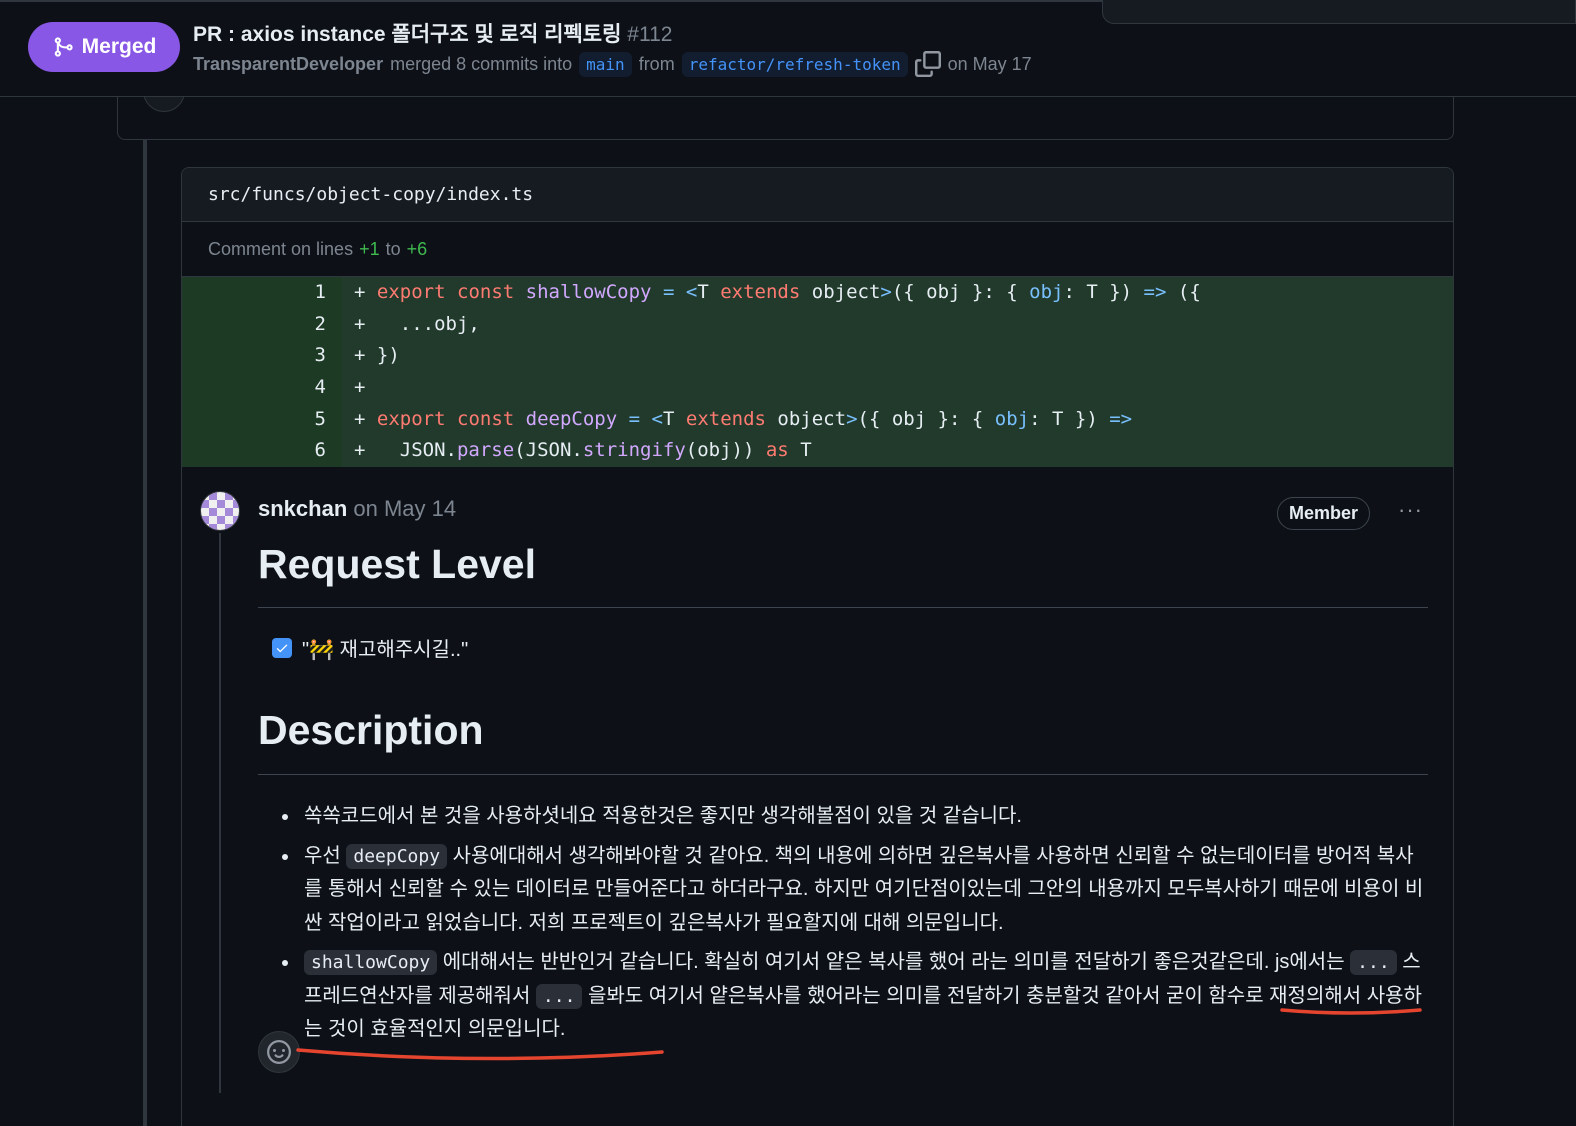 Image resolution: width=1576 pixels, height=1126 pixels. I want to click on from-text: from, so click(656, 63).